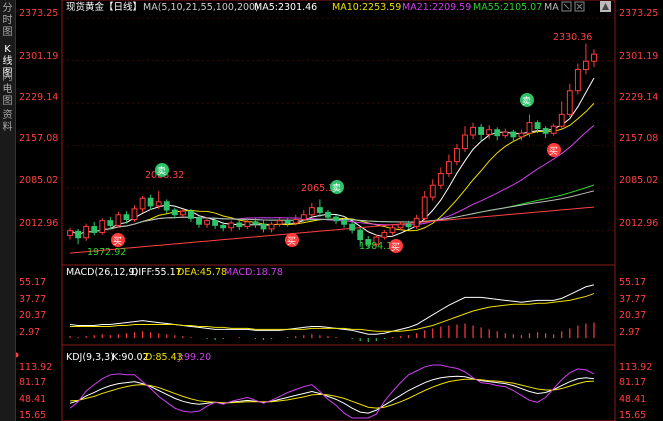 The height and width of the screenshot is (421, 663). Describe the element at coordinates (8, 210) in the screenshot. I see `left-sidebar: 分时图 K线图 闪电图 资料` at that location.